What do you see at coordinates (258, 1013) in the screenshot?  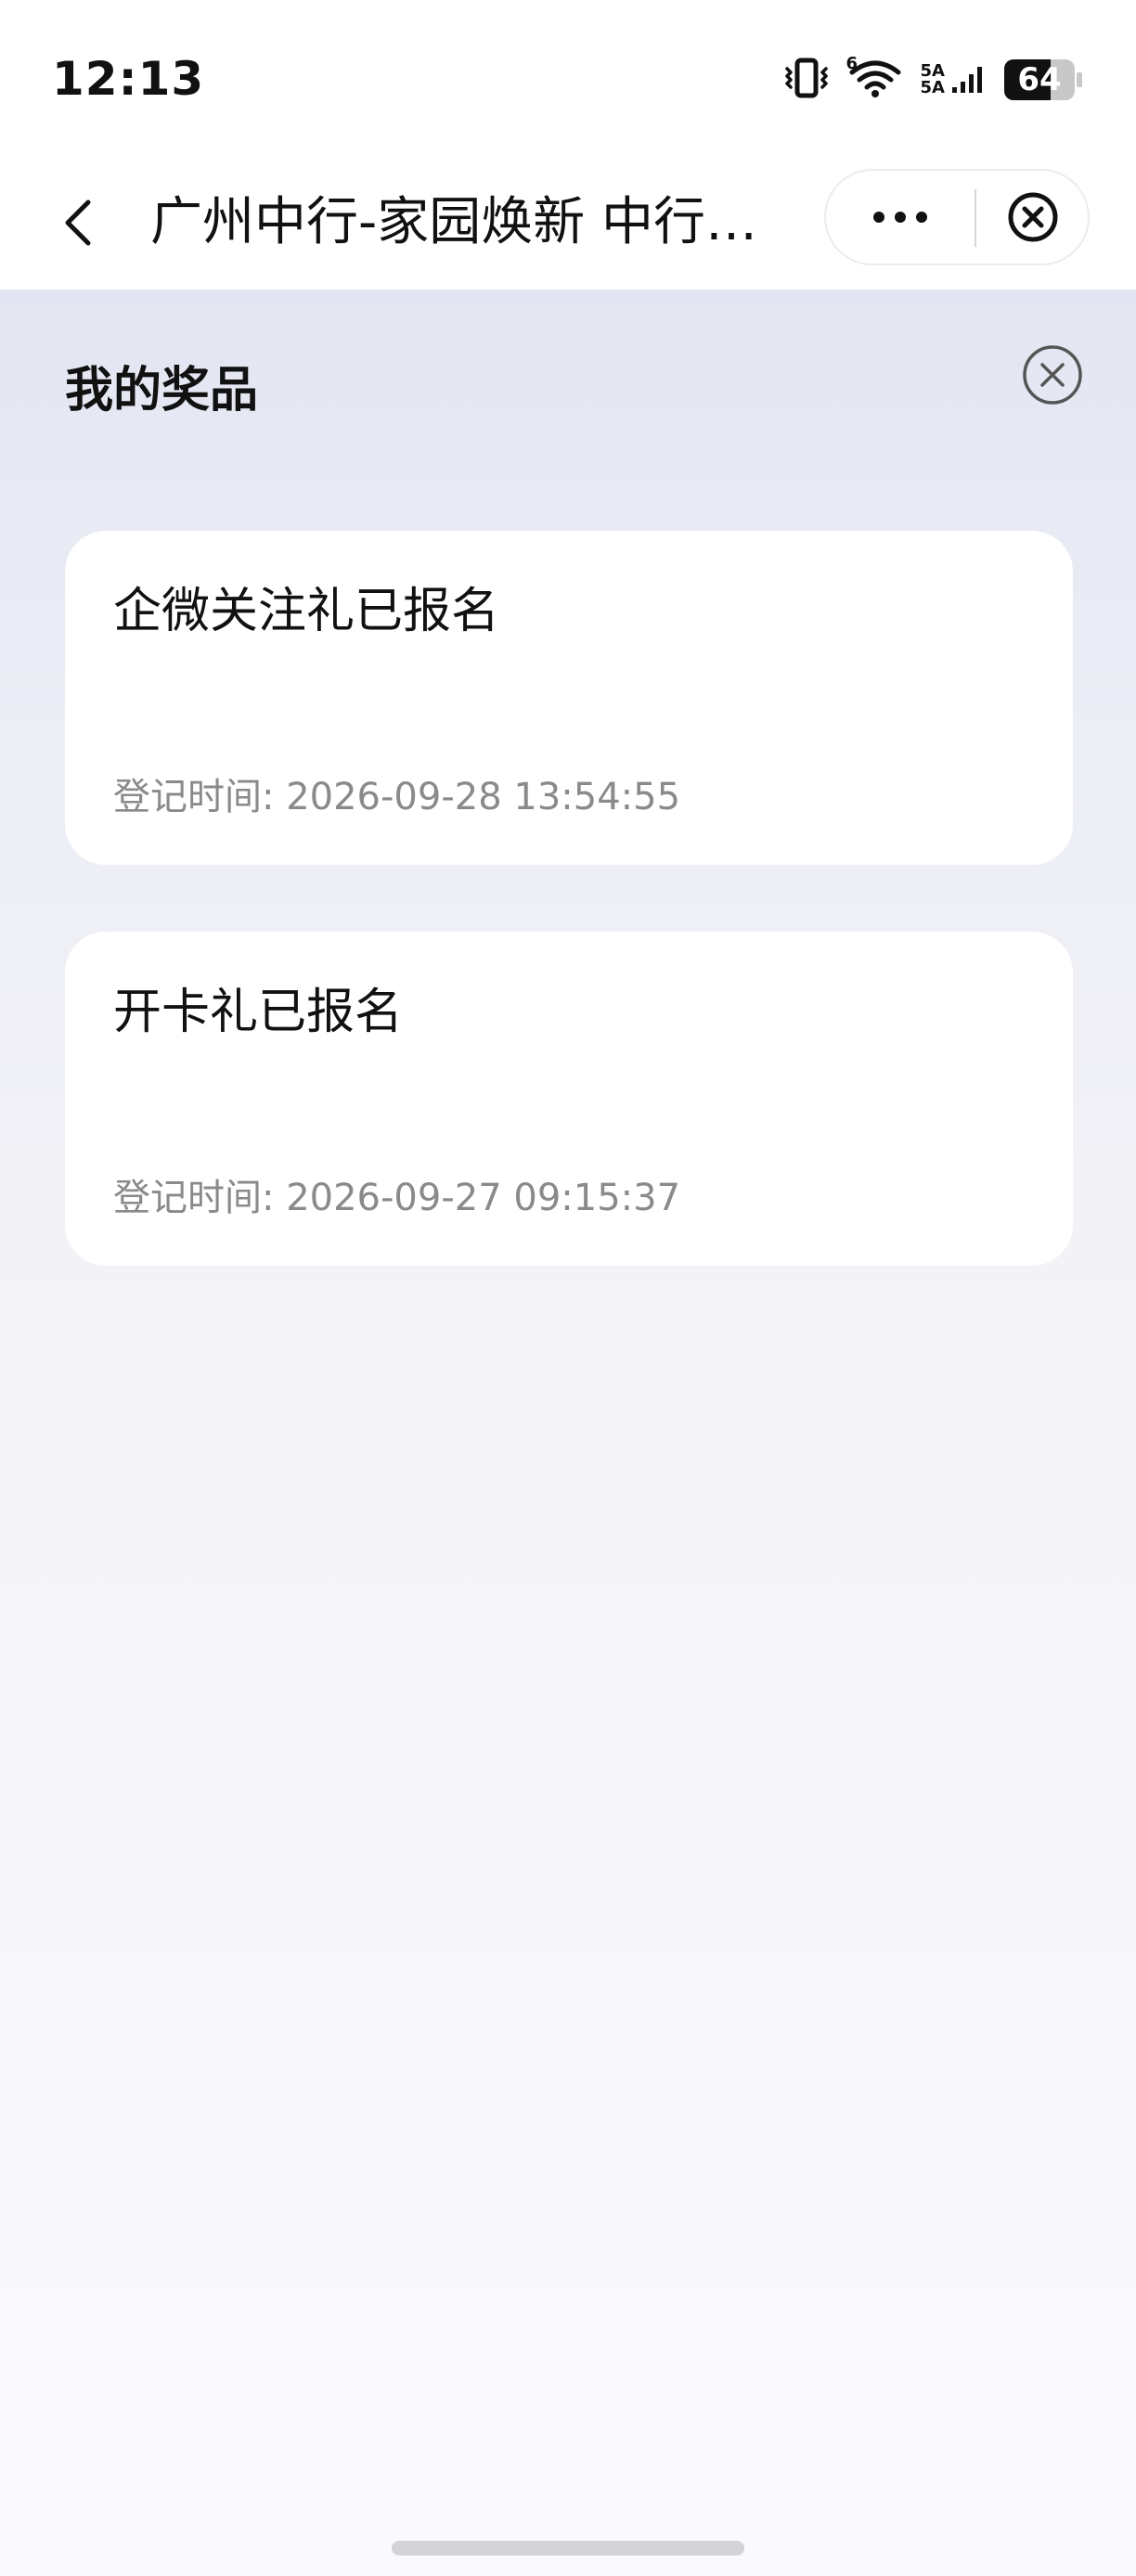 I see `prize-name: 开卡礼已报名` at bounding box center [258, 1013].